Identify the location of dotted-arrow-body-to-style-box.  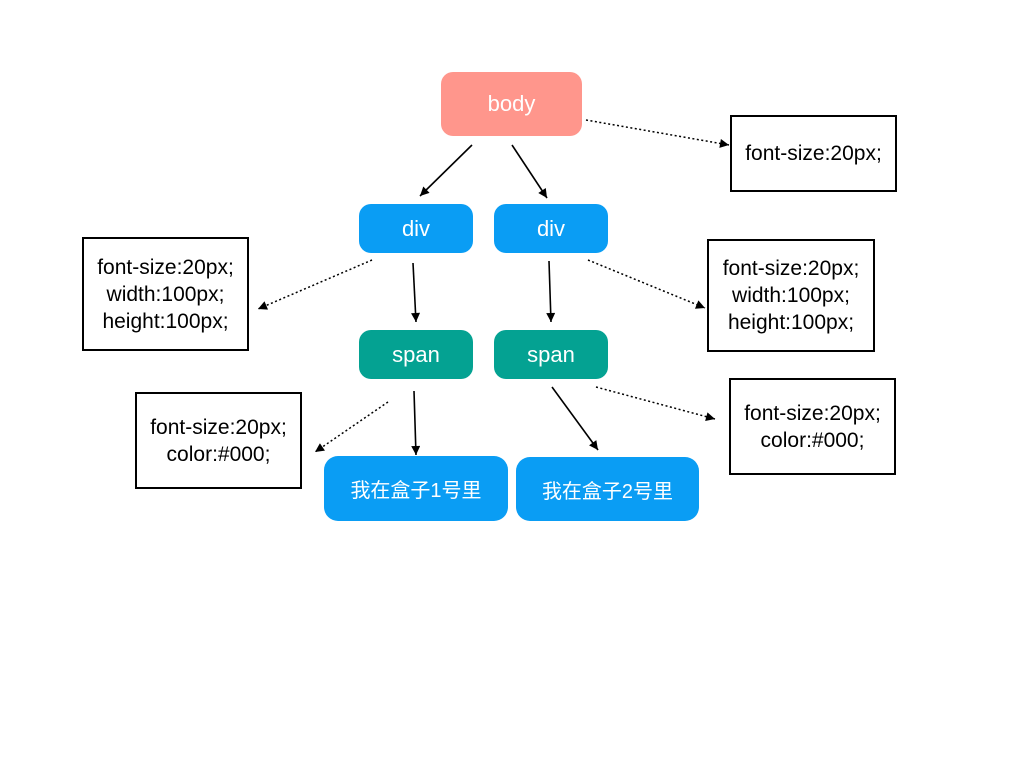
(657, 133).